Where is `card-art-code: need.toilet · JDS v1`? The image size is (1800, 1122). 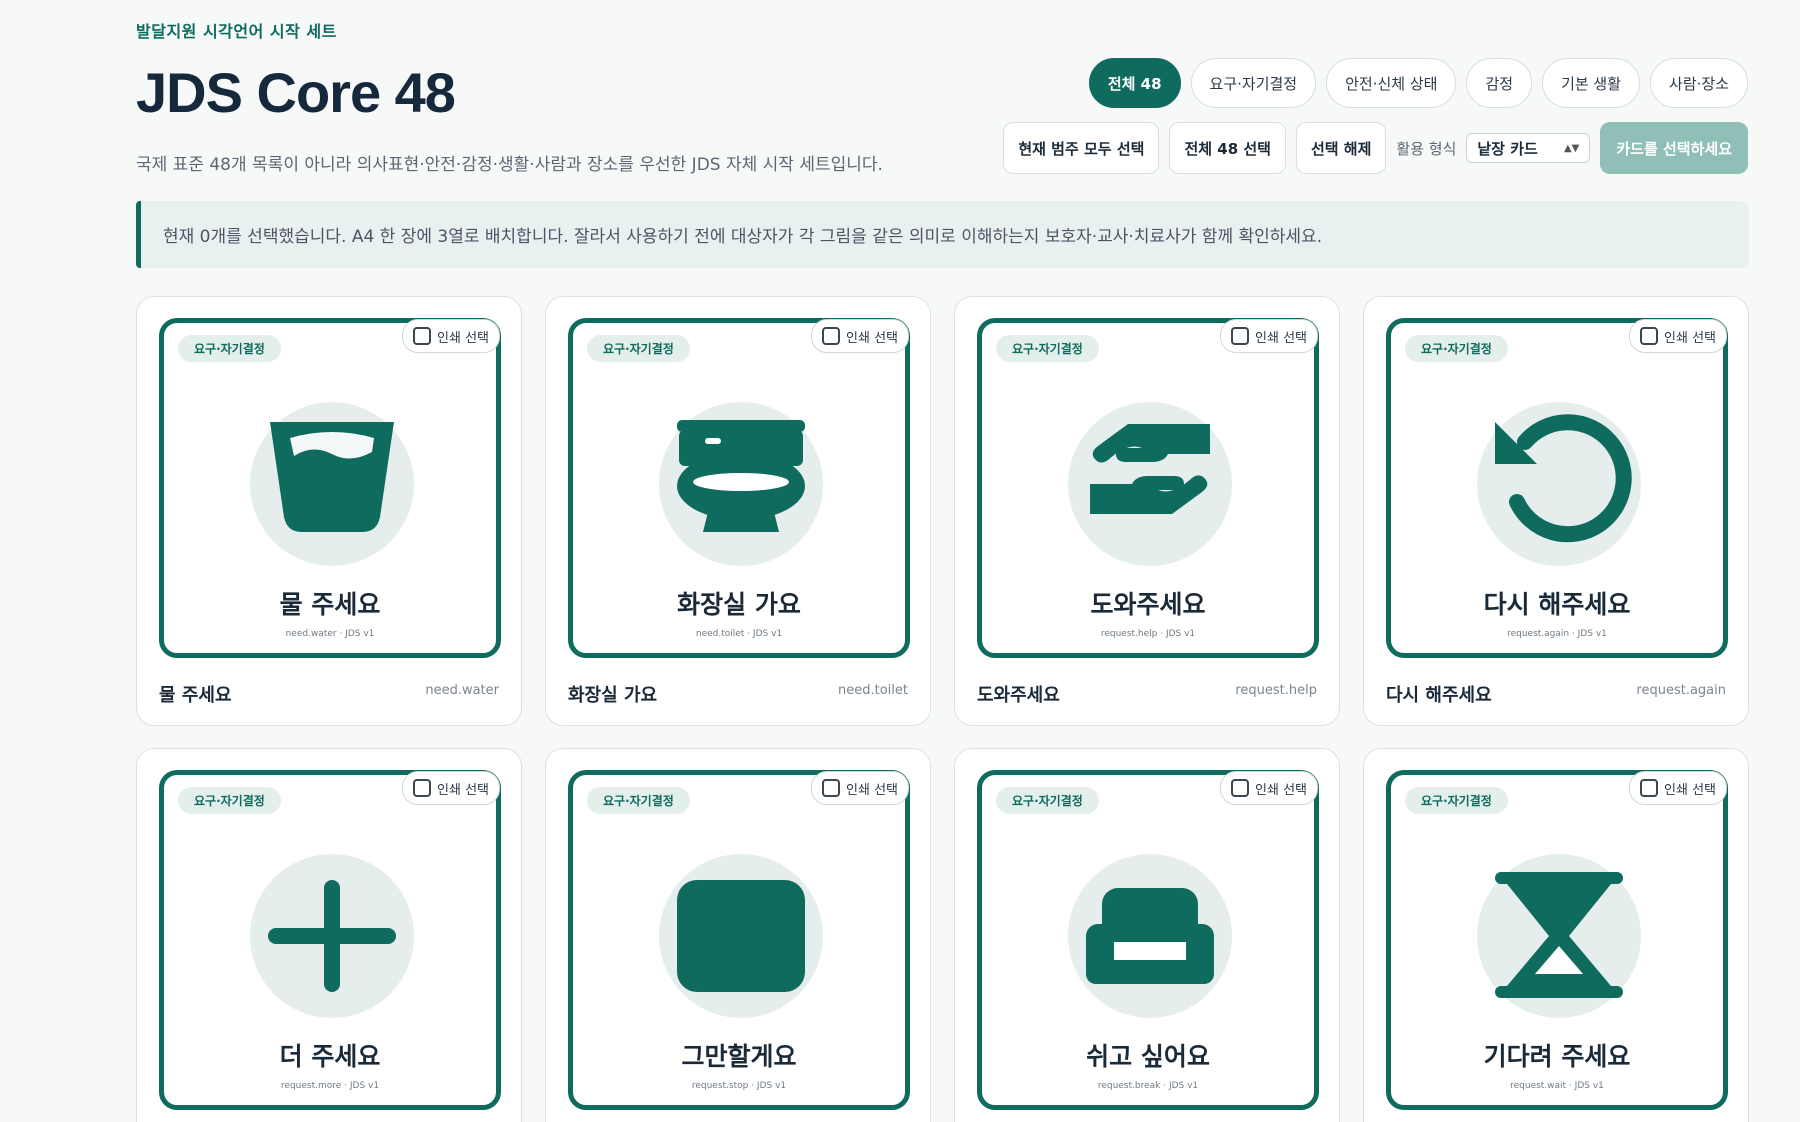 card-art-code: need.toilet · JDS v1 is located at coordinates (739, 634).